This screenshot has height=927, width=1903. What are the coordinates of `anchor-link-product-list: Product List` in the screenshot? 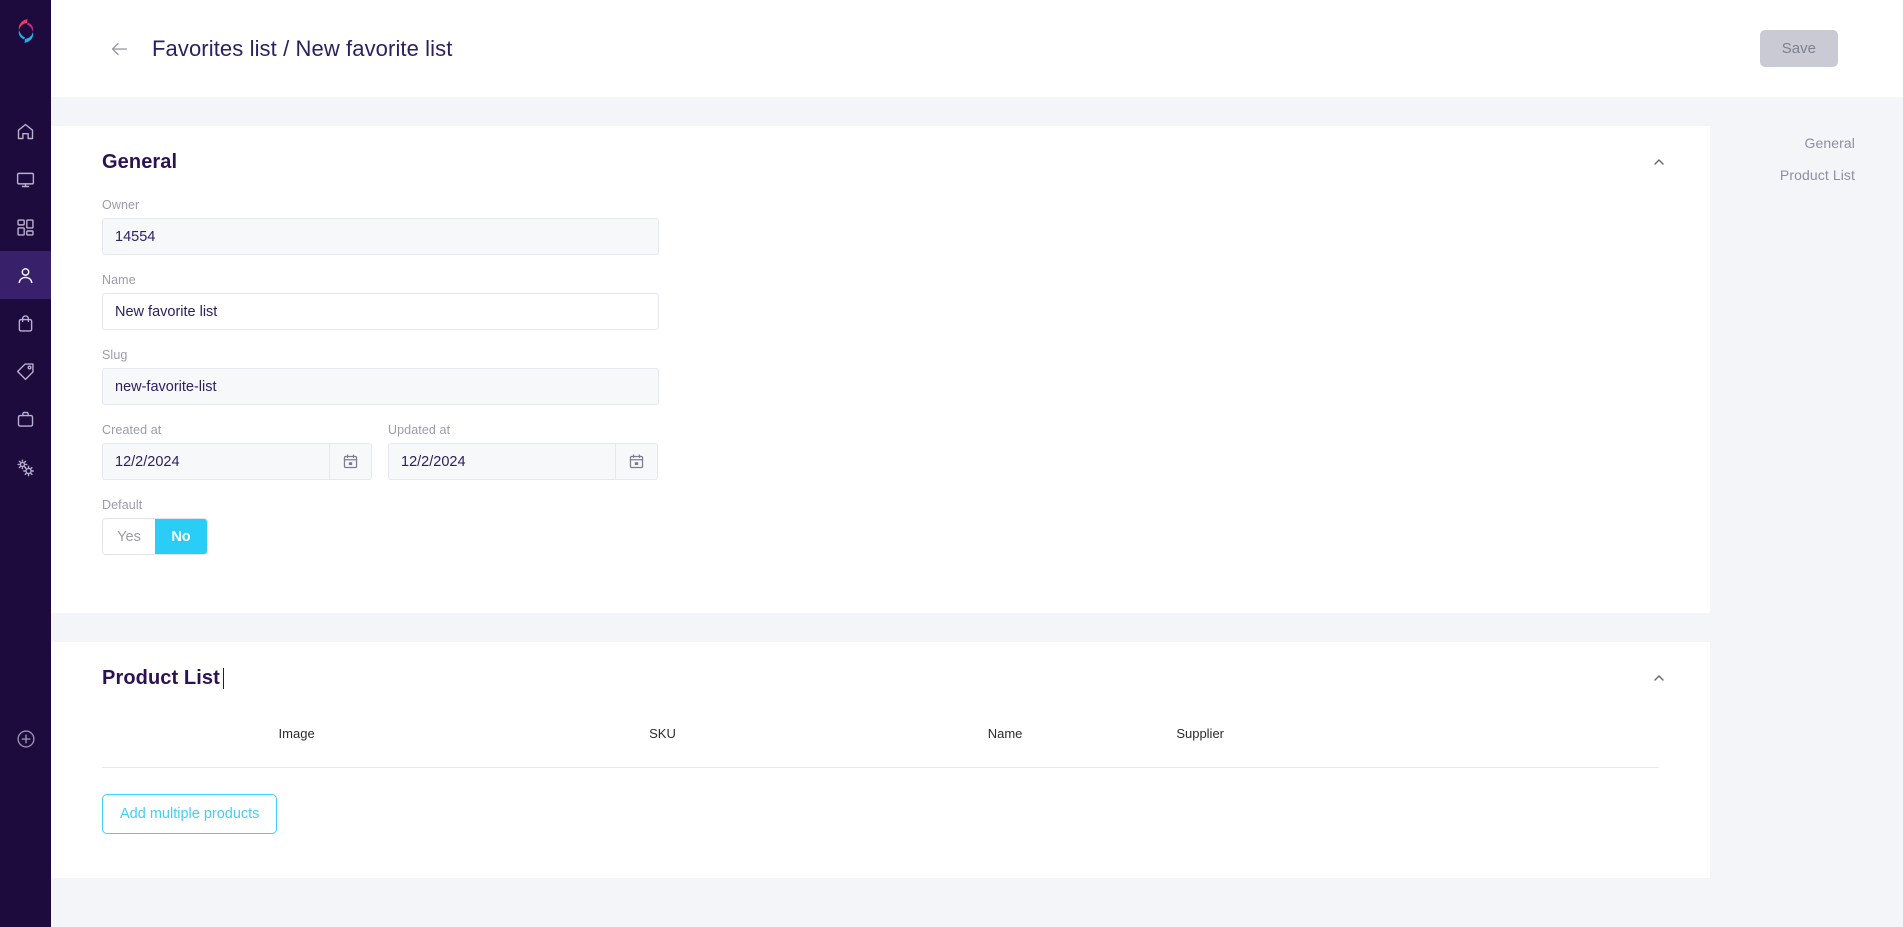 It's located at (1817, 175).